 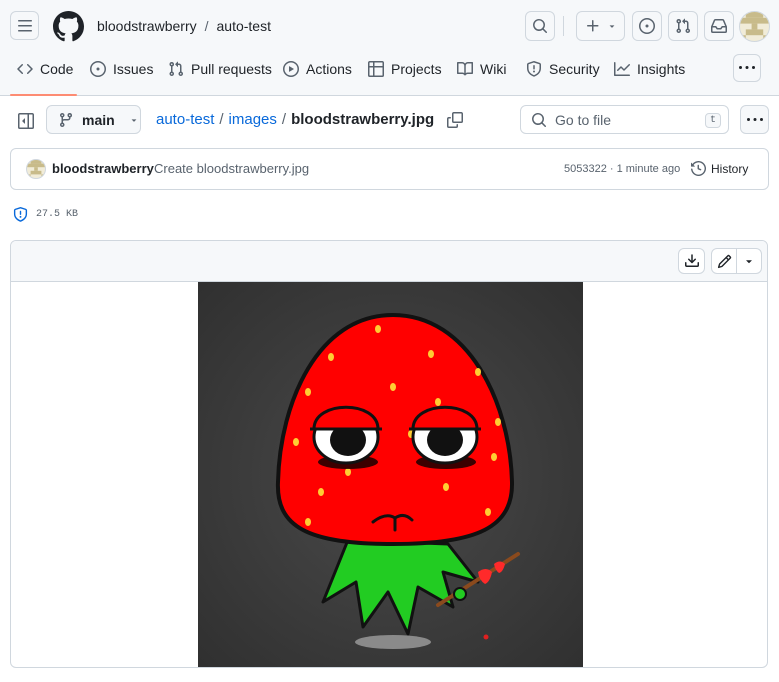 I want to click on owner-link: bloodstrawberry, so click(x=147, y=26).